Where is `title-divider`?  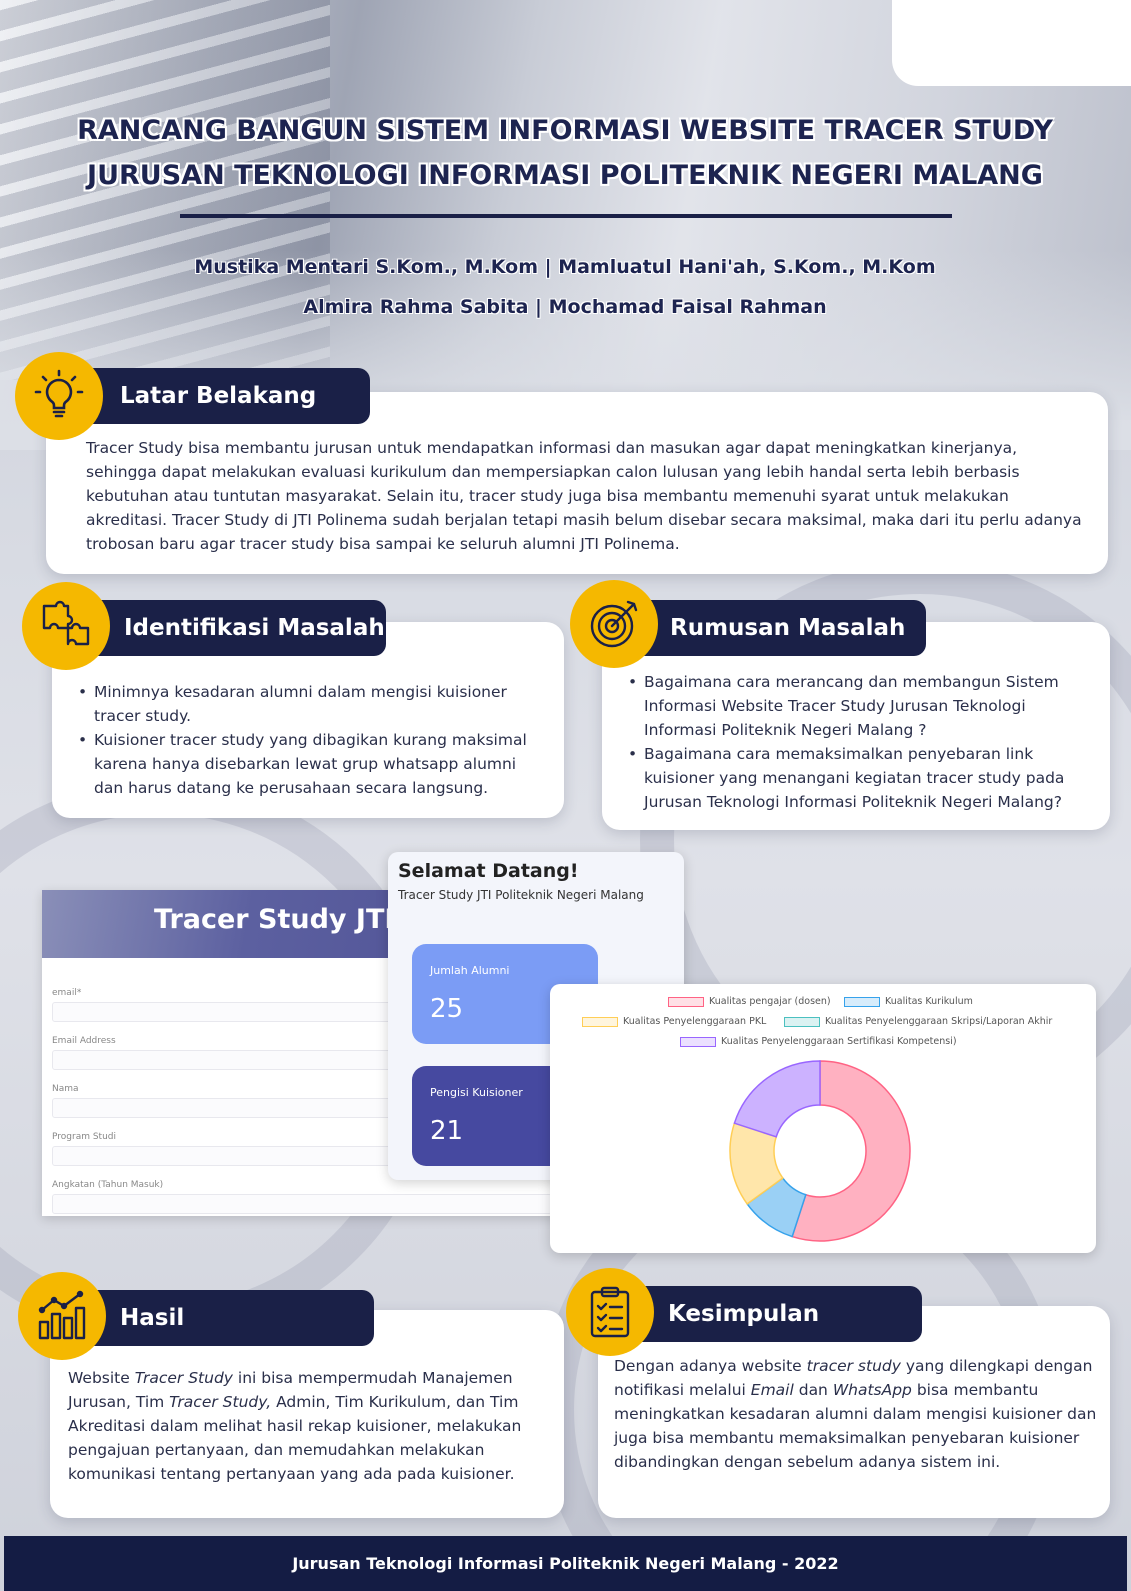 title-divider is located at coordinates (566, 216).